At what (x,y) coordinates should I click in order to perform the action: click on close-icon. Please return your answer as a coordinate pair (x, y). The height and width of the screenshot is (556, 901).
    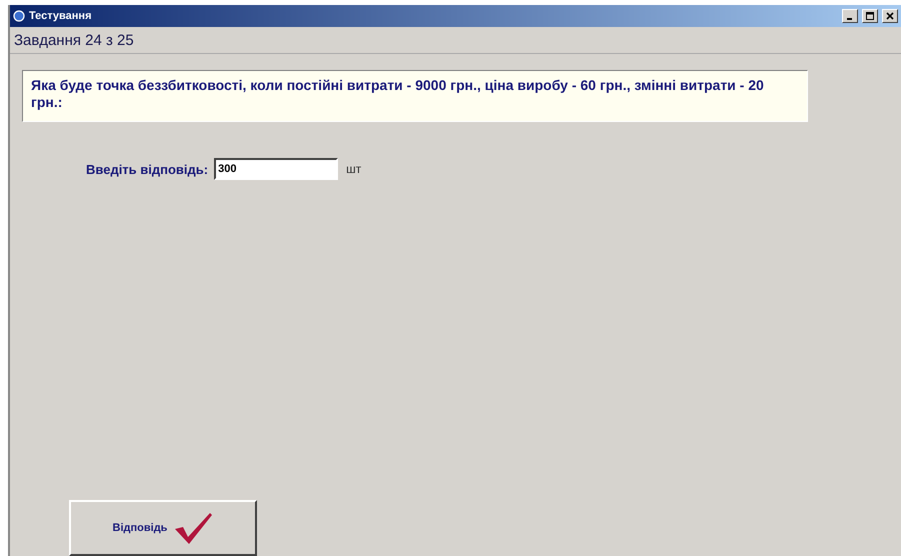
    Looking at the image, I should click on (890, 16).